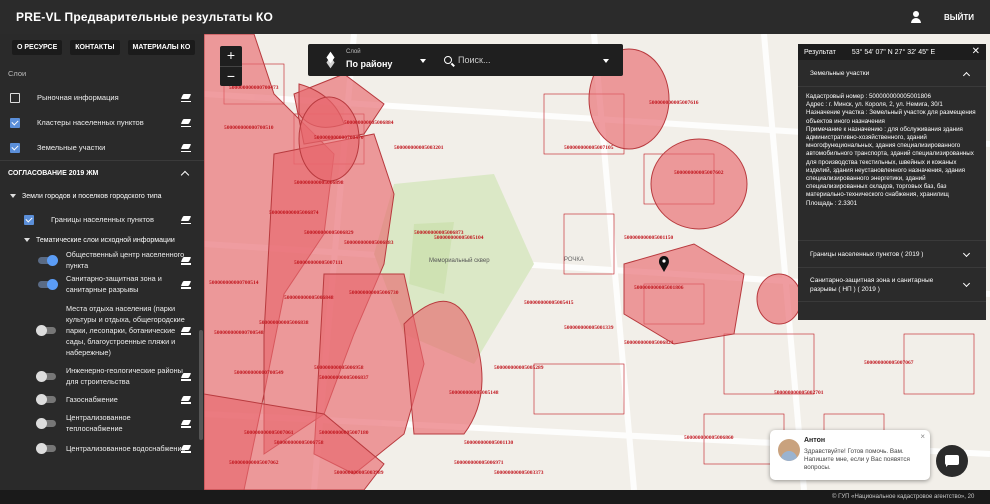 The height and width of the screenshot is (504, 990). Describe the element at coordinates (231, 76) in the screenshot. I see `zoom-out-button: −` at that location.